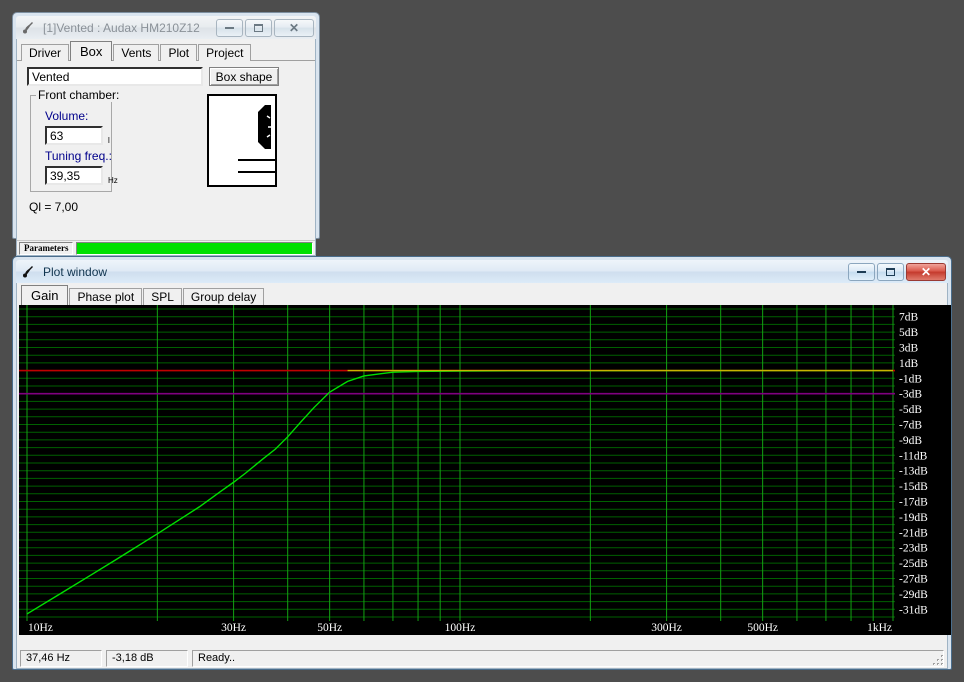 This screenshot has height=682, width=964. I want to click on svg-text: 10Hz, so click(40, 628).